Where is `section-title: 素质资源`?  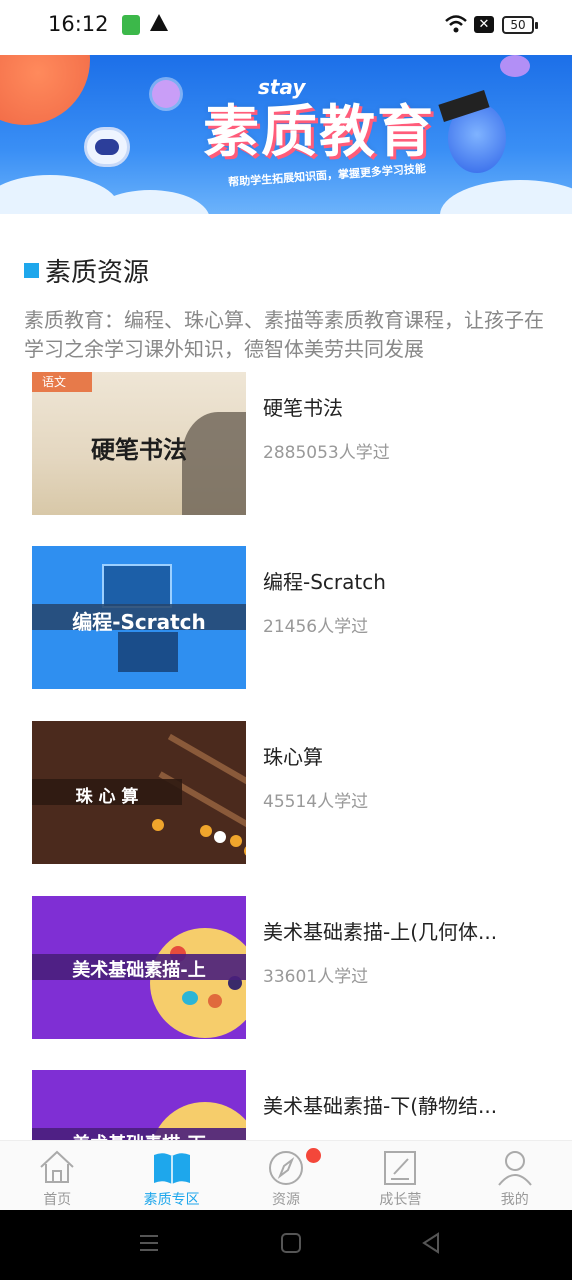
section-title: 素质资源 is located at coordinates (97, 272).